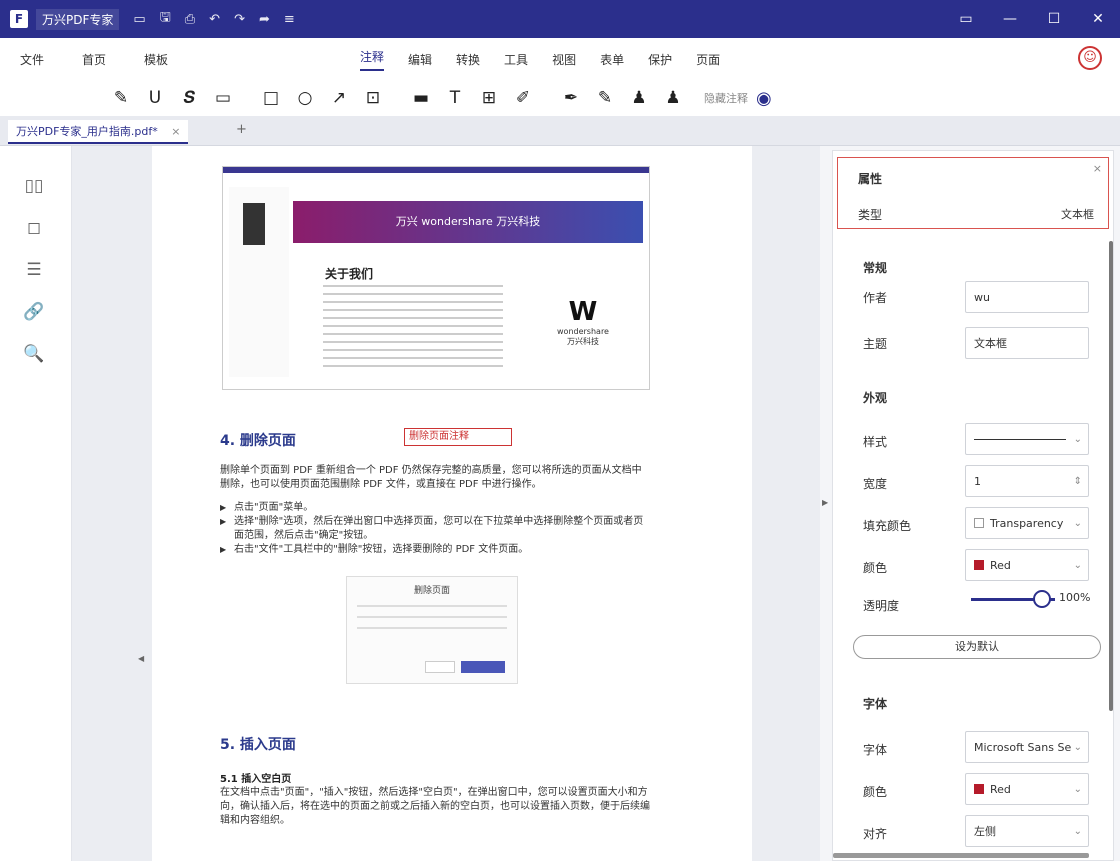  What do you see at coordinates (1097, 168) in the screenshot?
I see `close-panel-icon: ×` at bounding box center [1097, 168].